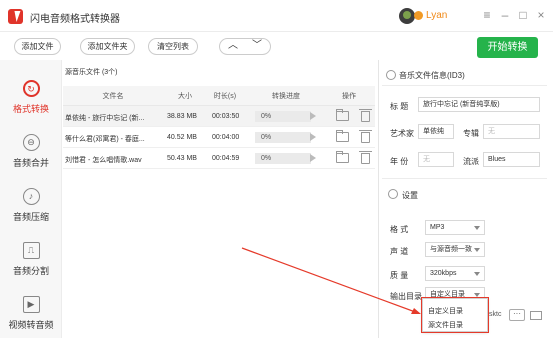 This screenshot has width=553, height=338. I want to click on add-folder-button: 添加文件夹, so click(107, 46).